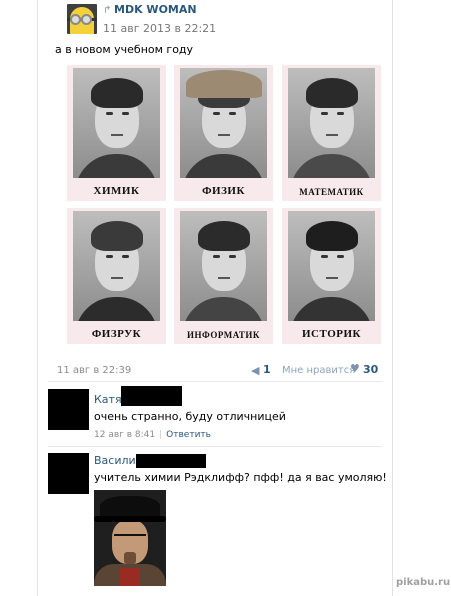 The image size is (451, 596). I want to click on comment-date: 12 авг в 8:41, so click(124, 435).